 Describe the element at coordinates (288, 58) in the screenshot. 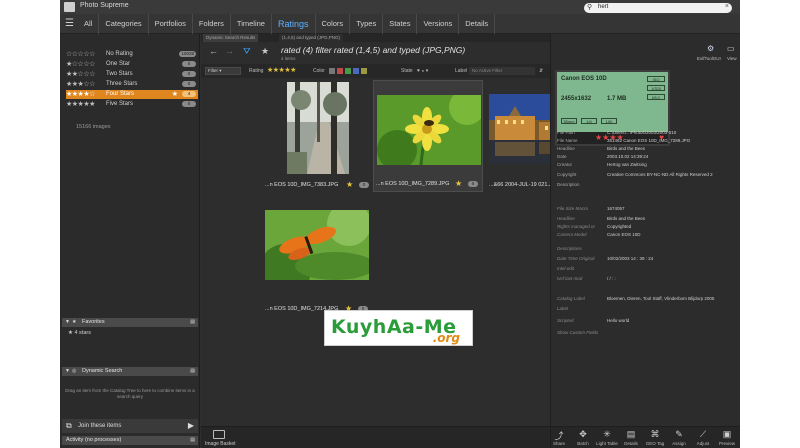

I see `item-count: 4 items` at that location.